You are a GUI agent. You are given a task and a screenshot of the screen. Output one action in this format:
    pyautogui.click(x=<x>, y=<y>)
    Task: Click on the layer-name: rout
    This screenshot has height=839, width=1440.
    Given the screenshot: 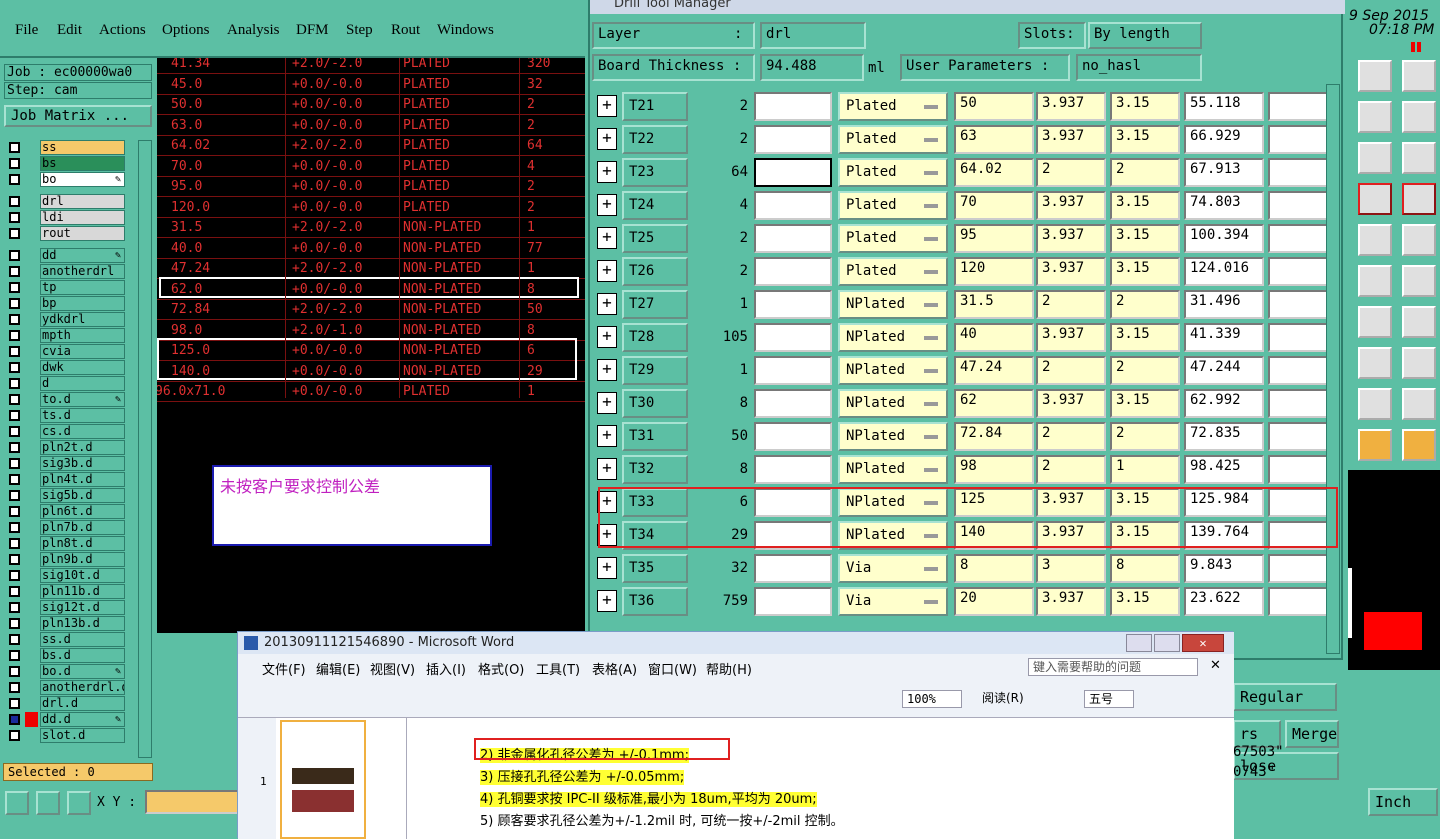 What is the action you would take?
    pyautogui.click(x=82, y=233)
    